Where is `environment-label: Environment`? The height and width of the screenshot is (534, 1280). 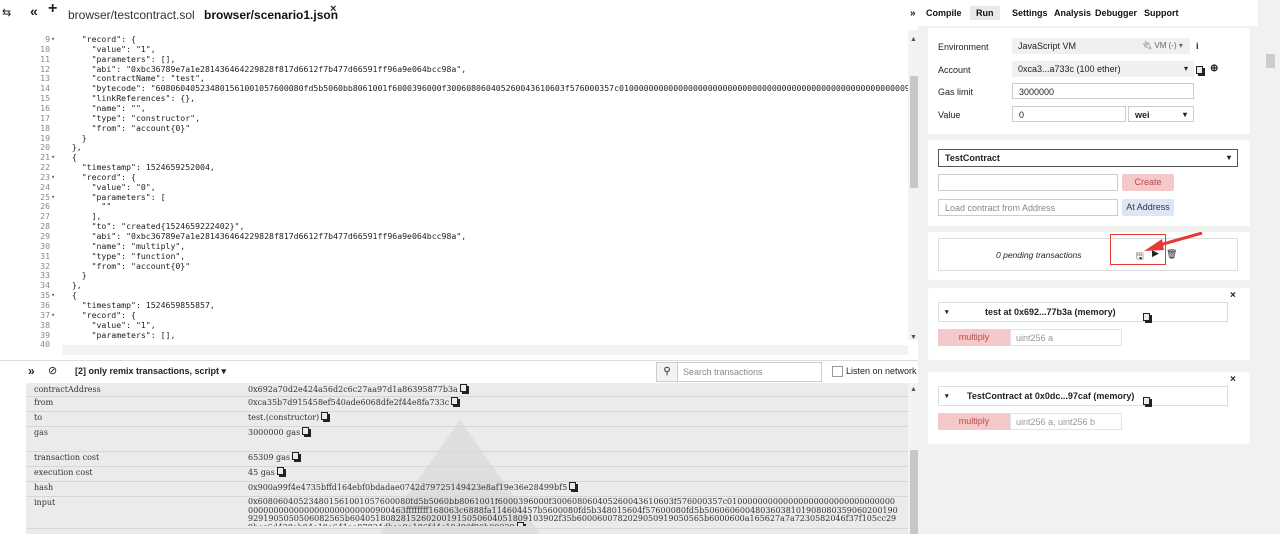 environment-label: Environment is located at coordinates (963, 47).